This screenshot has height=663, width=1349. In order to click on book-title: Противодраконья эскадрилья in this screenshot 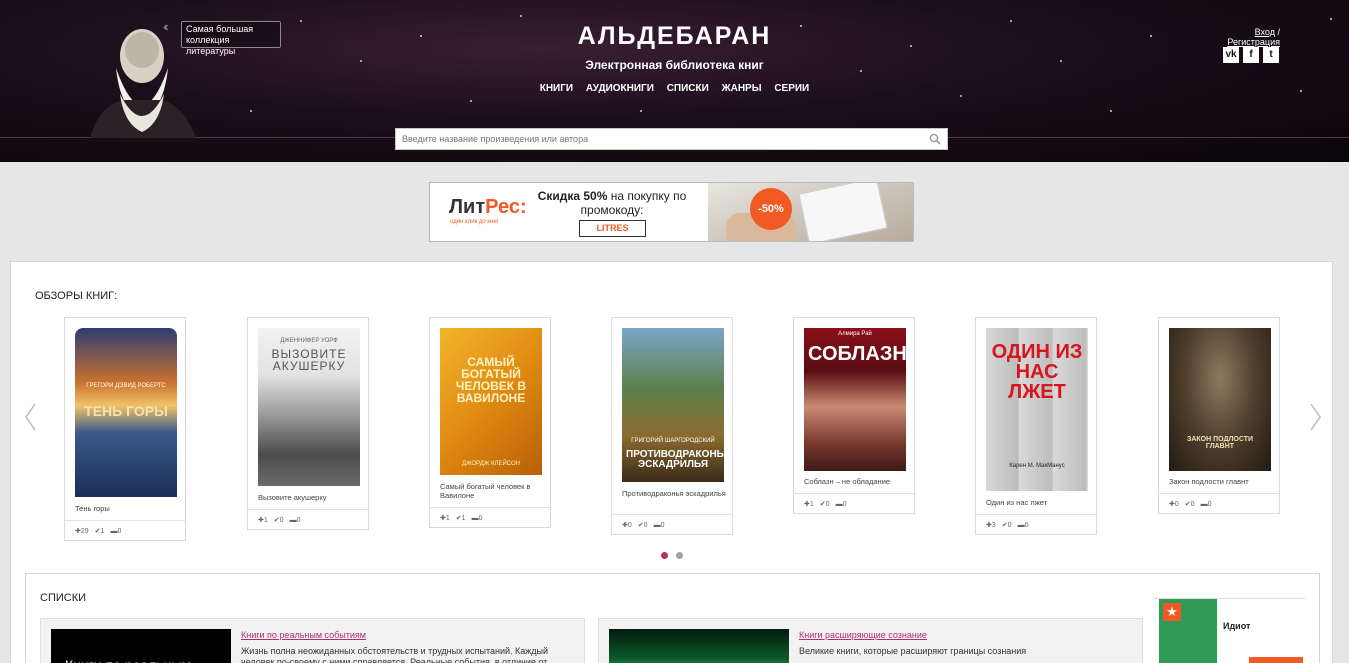, I will do `click(674, 493)`.